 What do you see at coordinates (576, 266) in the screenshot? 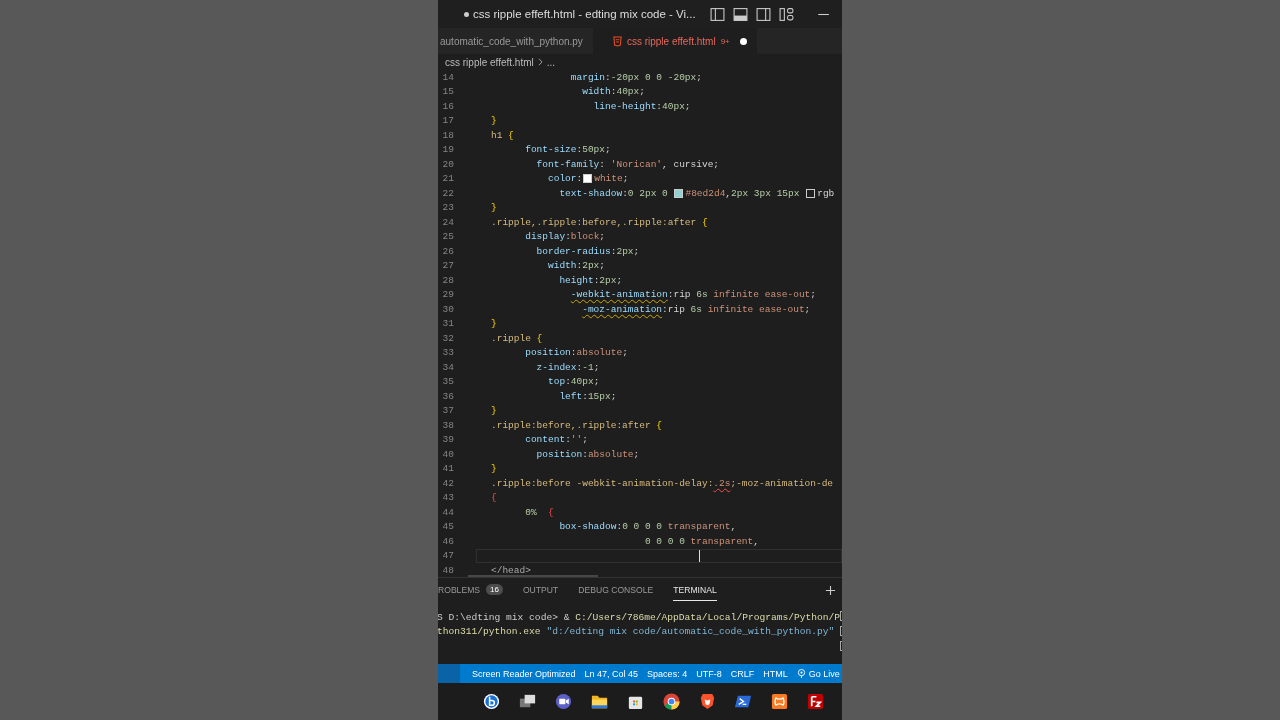
I see `code-text: width:2px;` at bounding box center [576, 266].